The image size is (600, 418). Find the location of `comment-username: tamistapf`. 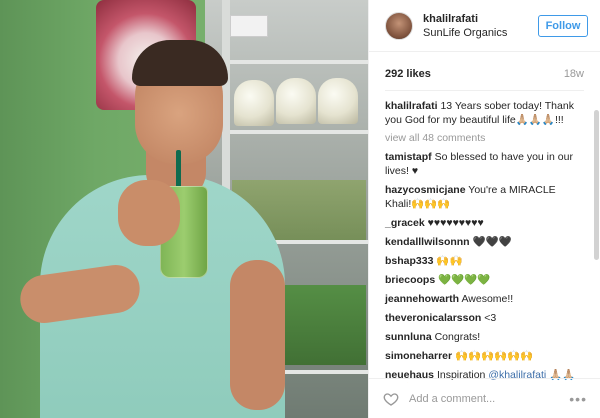

comment-username: tamistapf is located at coordinates (408, 157).